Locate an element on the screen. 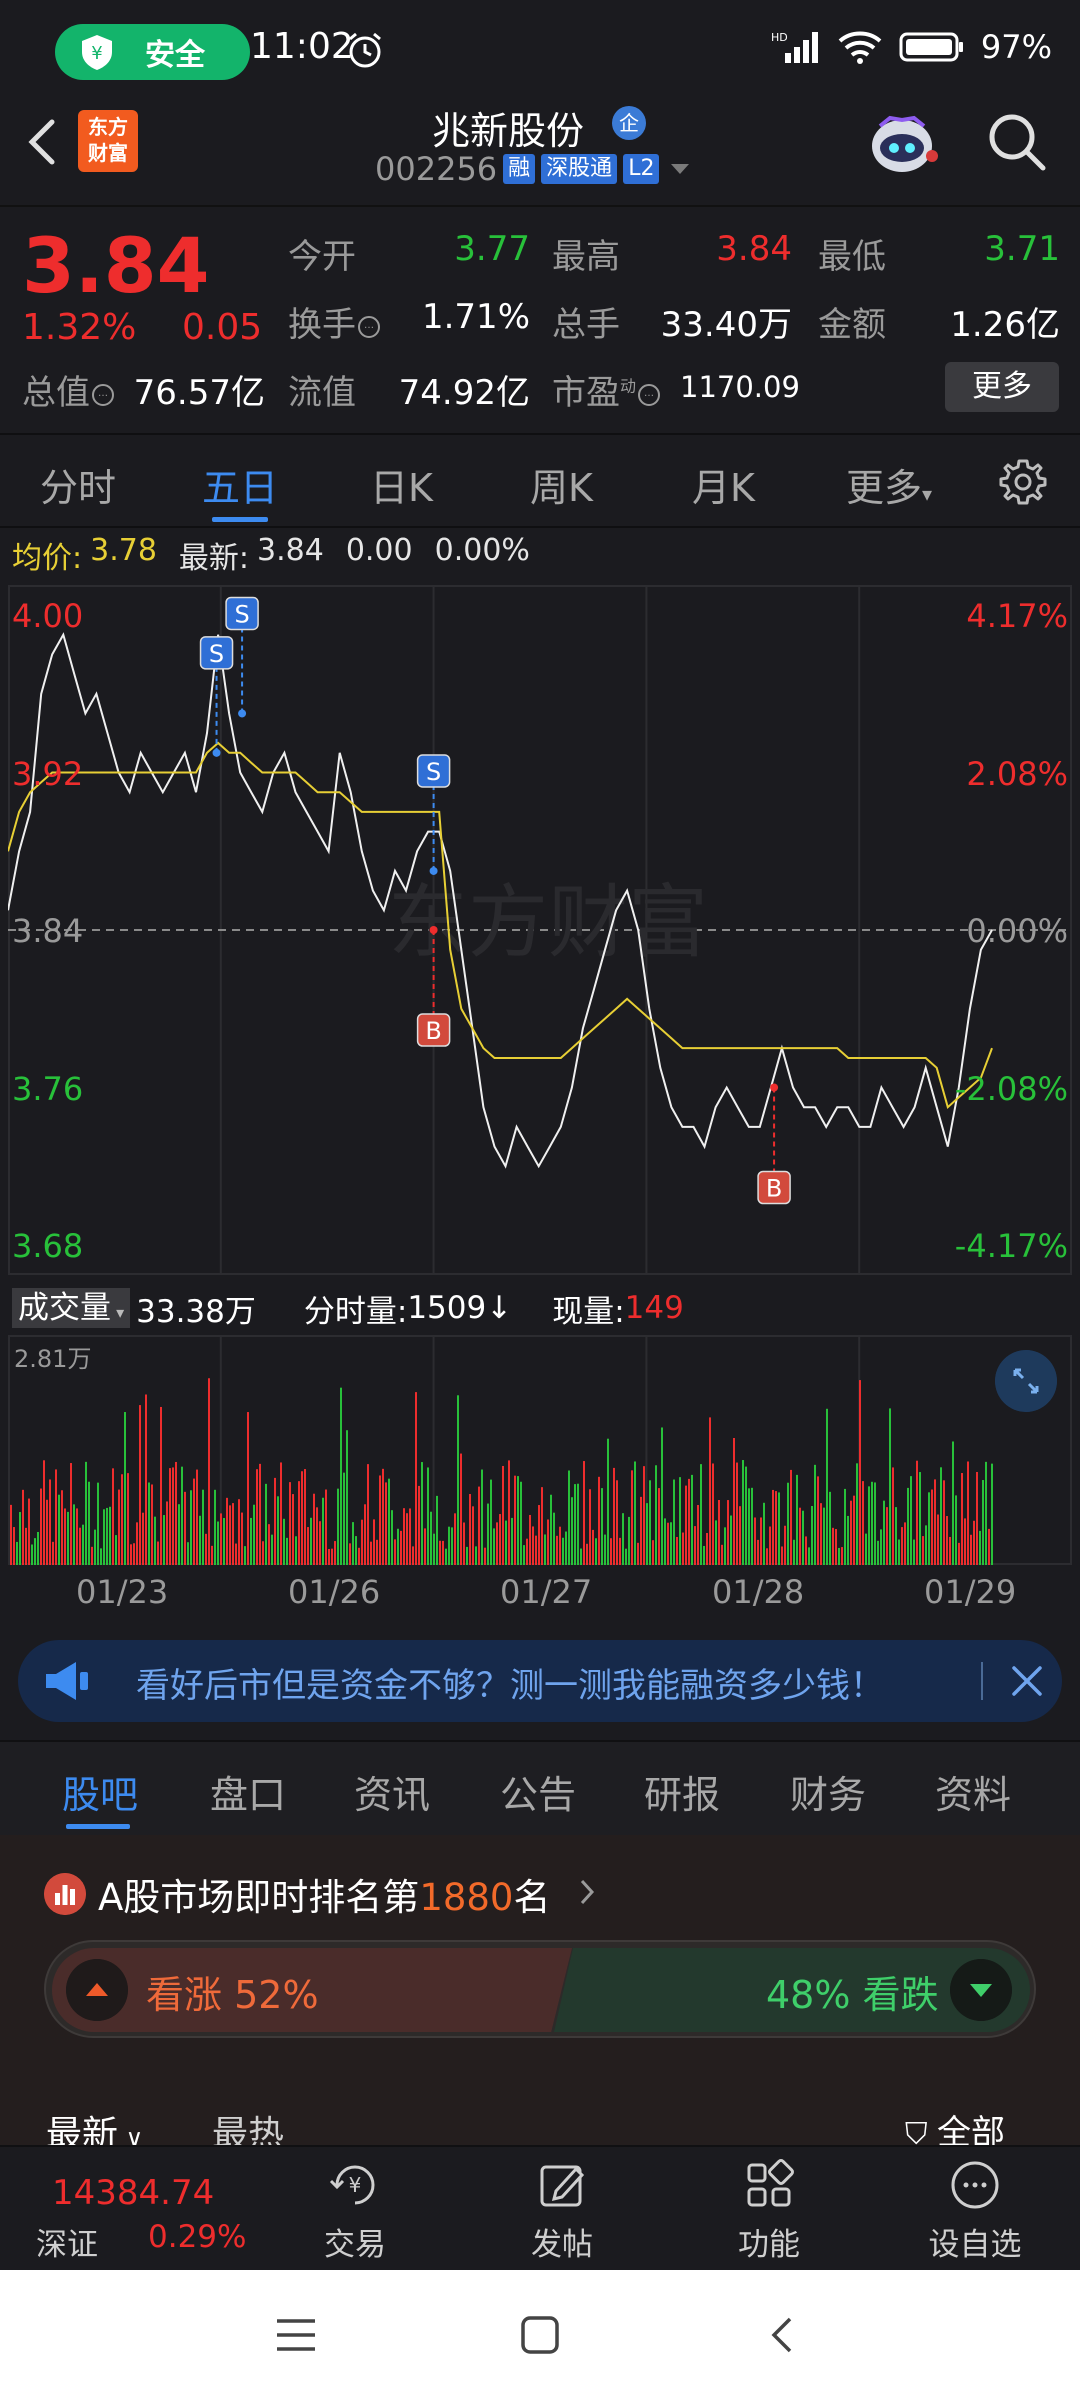  gear-icon is located at coordinates (1023, 482).